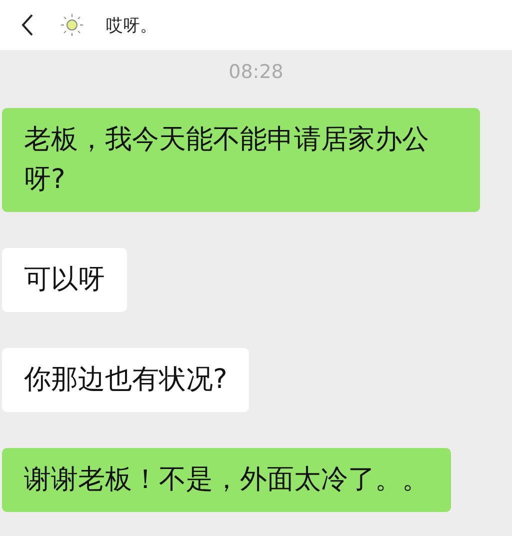  I want to click on timestamp: 08:28, so click(256, 72).